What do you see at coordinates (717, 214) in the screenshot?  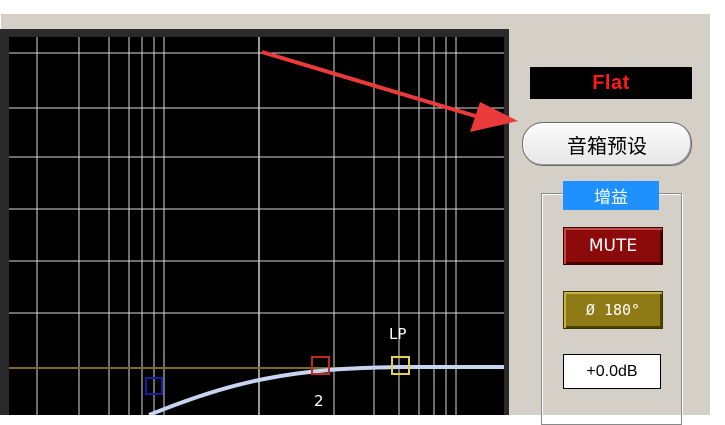 I see `right-edge` at bounding box center [717, 214].